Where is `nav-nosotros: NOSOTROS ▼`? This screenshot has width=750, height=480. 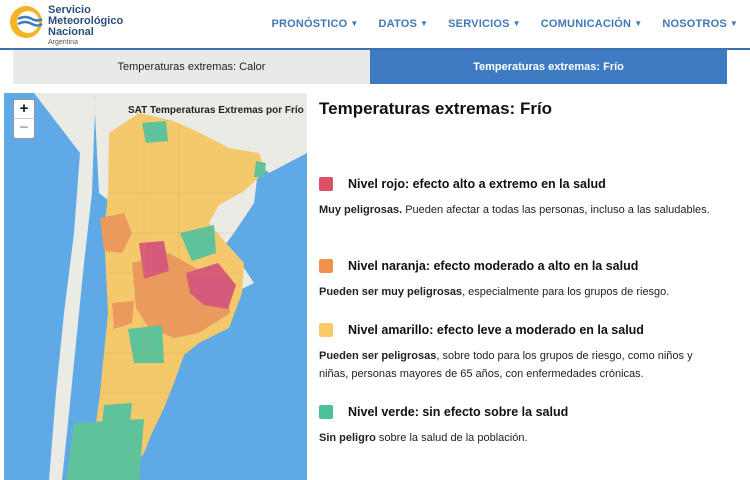 nav-nosotros: NOSOTROS ▼ is located at coordinates (700, 24).